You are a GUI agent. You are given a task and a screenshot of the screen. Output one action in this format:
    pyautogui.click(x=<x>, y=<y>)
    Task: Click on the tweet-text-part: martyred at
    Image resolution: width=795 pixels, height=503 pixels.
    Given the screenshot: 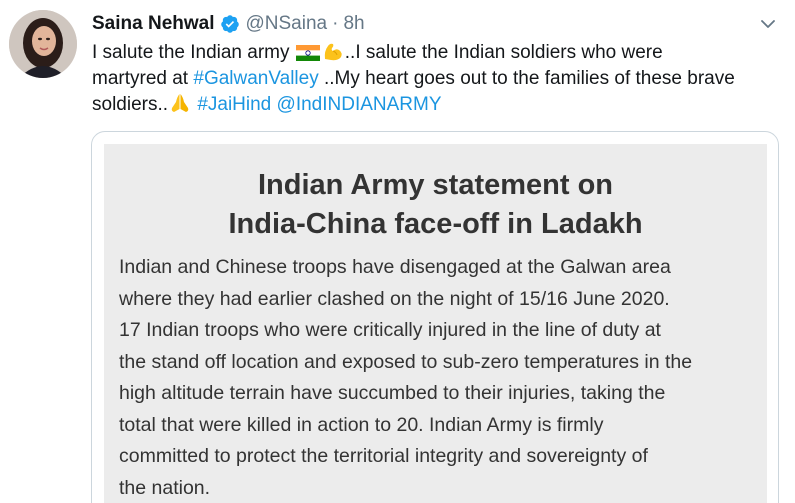 What is the action you would take?
    pyautogui.click(x=143, y=78)
    